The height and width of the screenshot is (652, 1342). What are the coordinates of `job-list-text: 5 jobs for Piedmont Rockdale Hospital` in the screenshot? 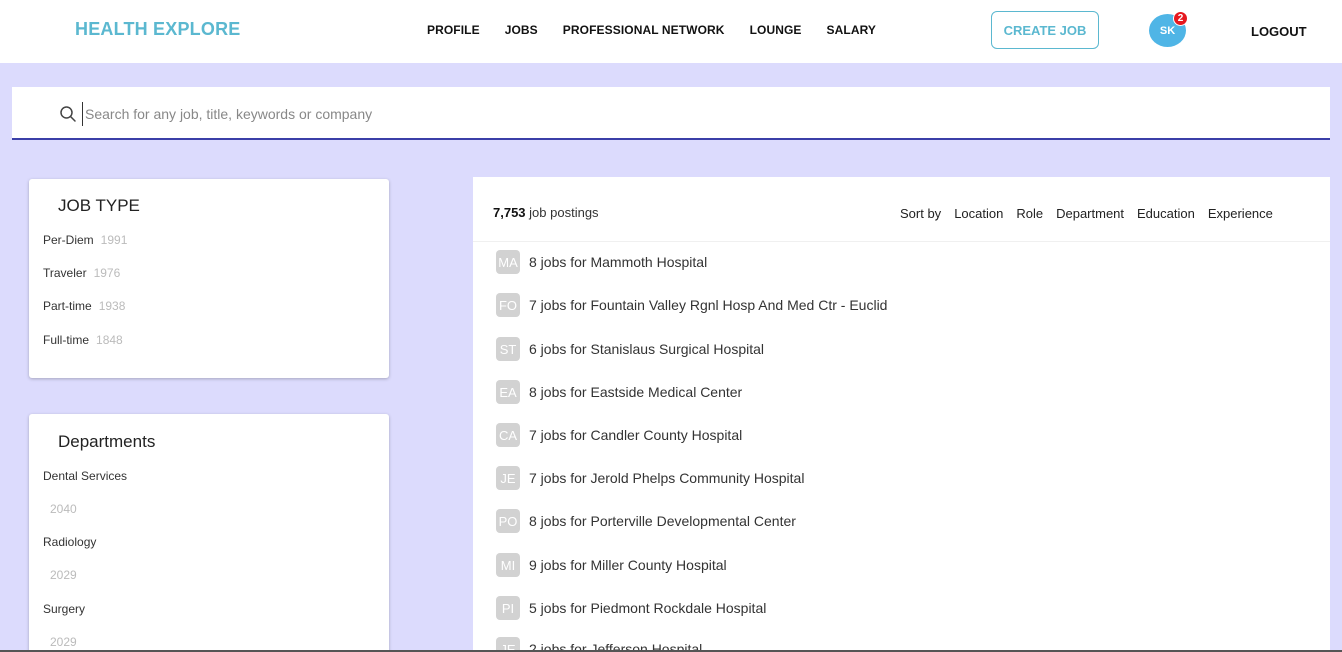 It's located at (648, 608).